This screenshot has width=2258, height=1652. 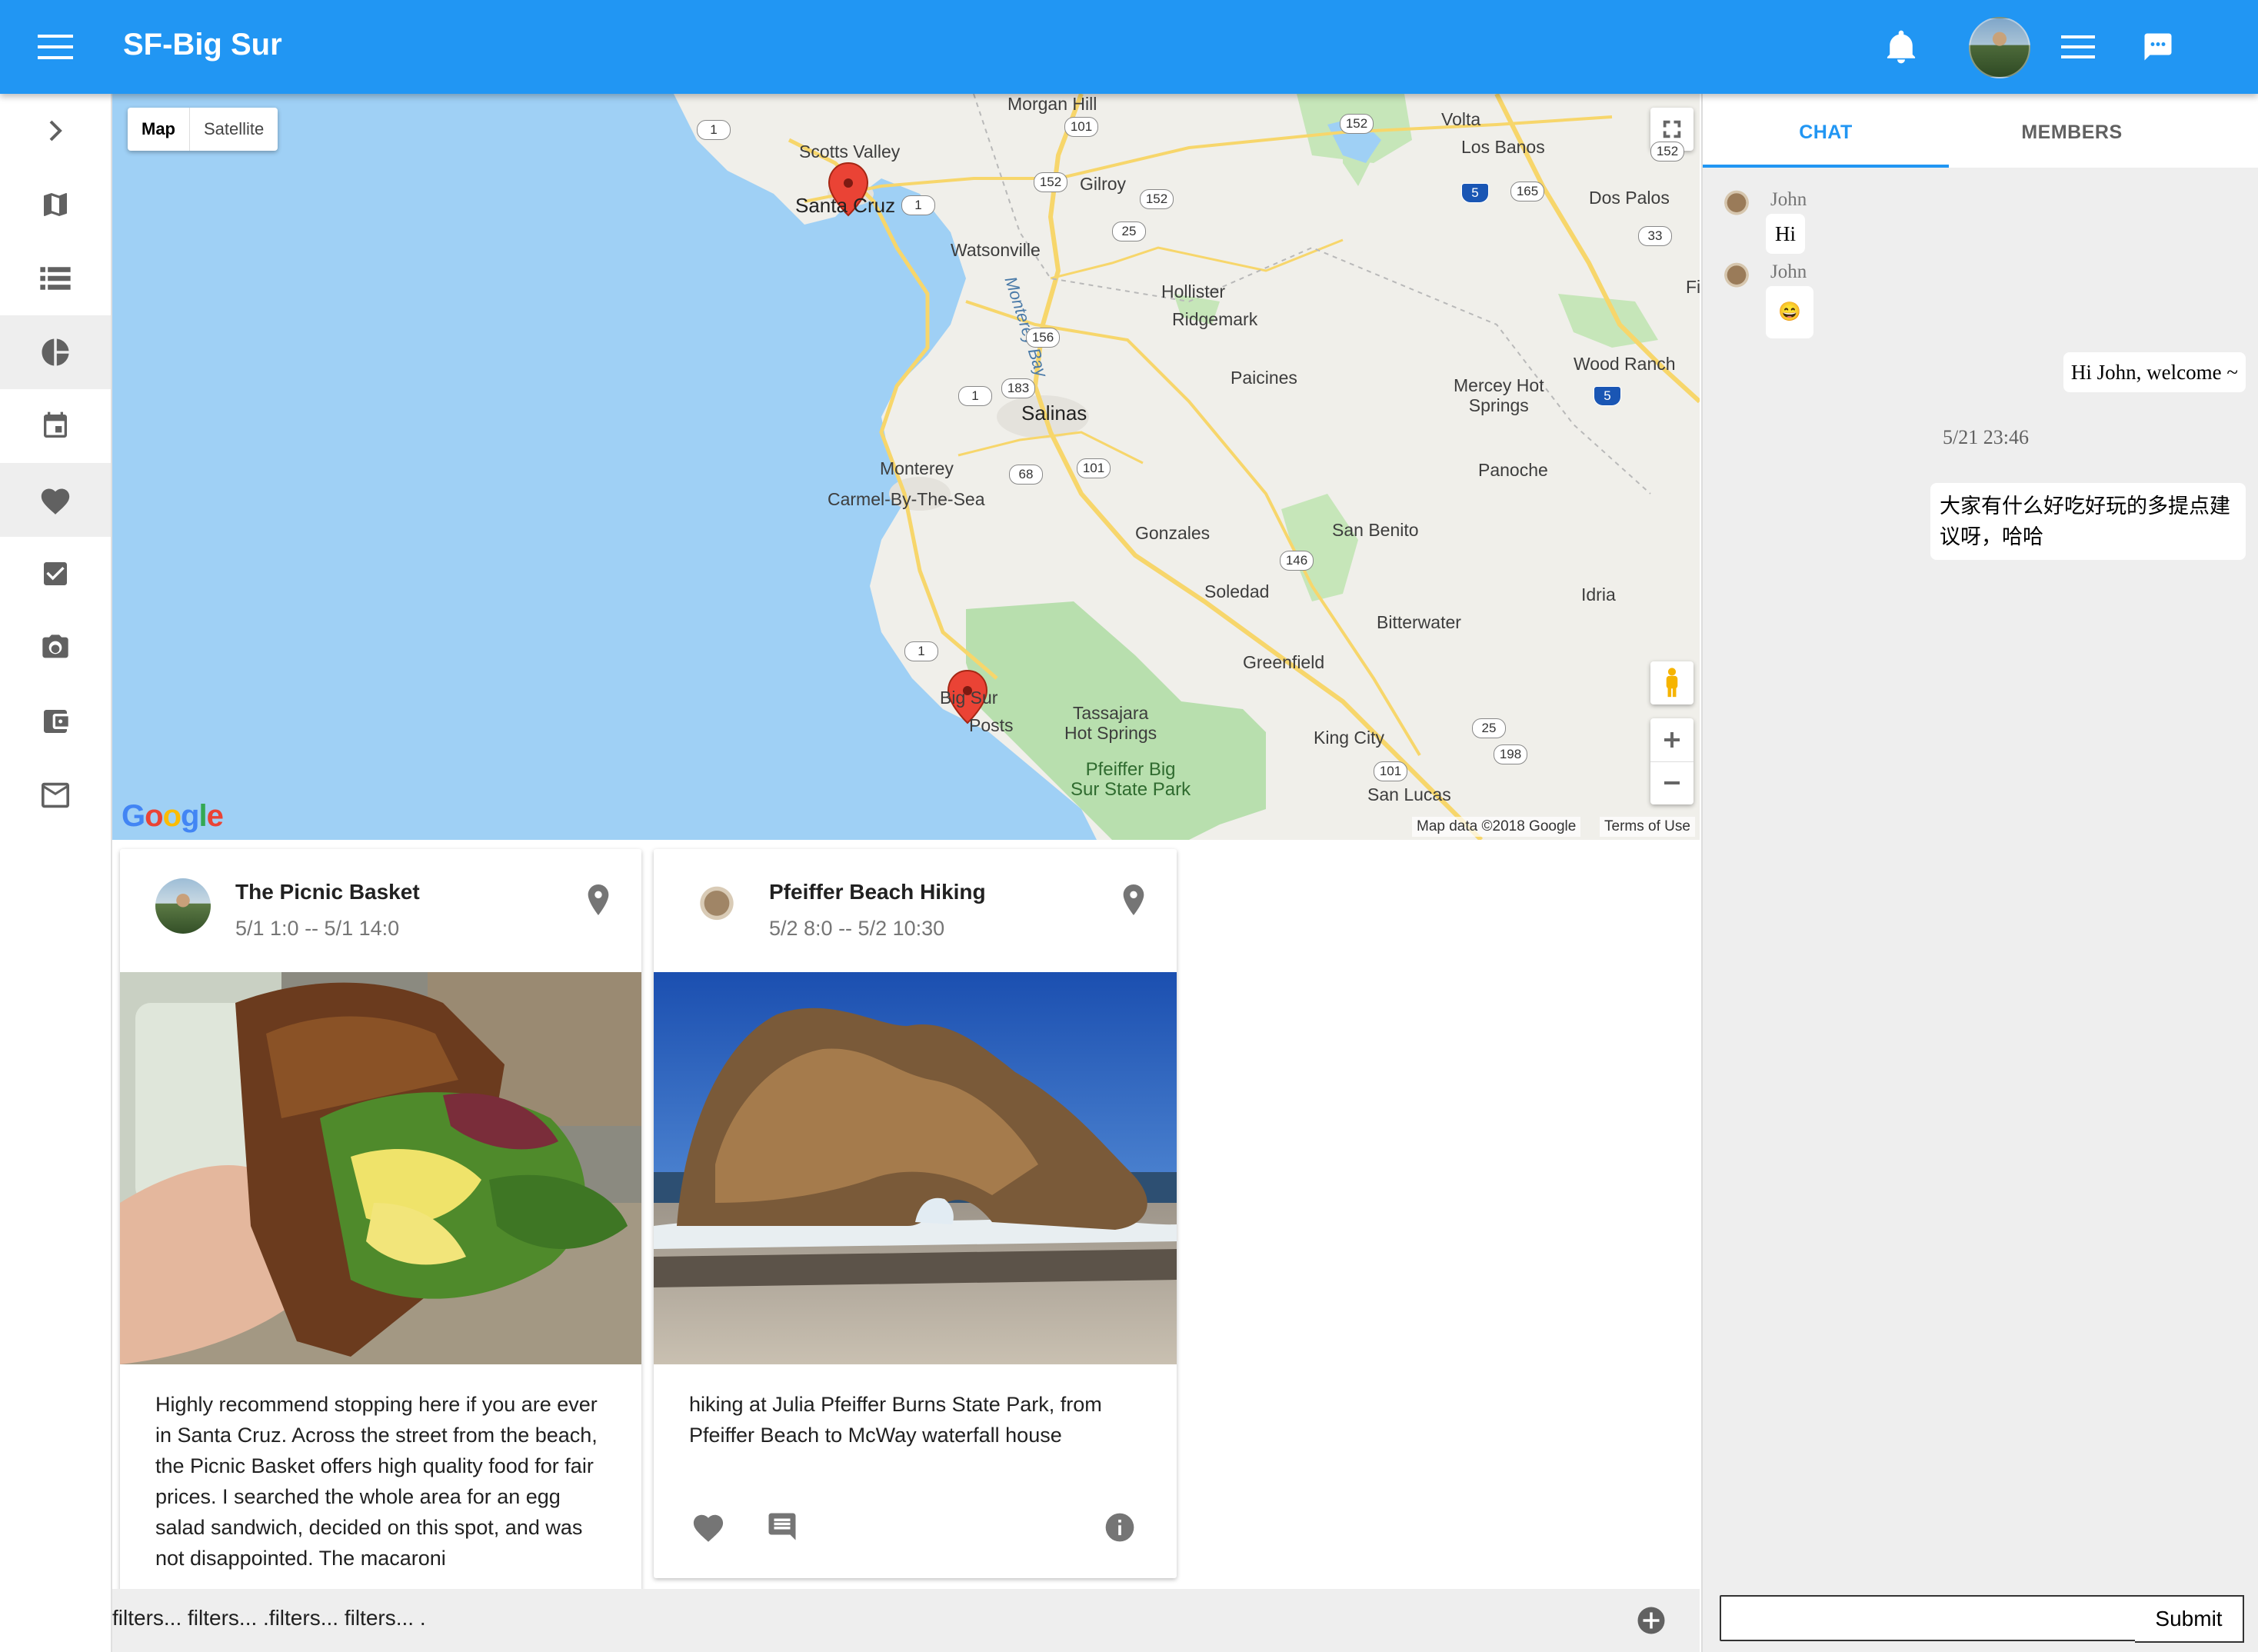 I want to click on zoom-out-button, so click(x=1672, y=783).